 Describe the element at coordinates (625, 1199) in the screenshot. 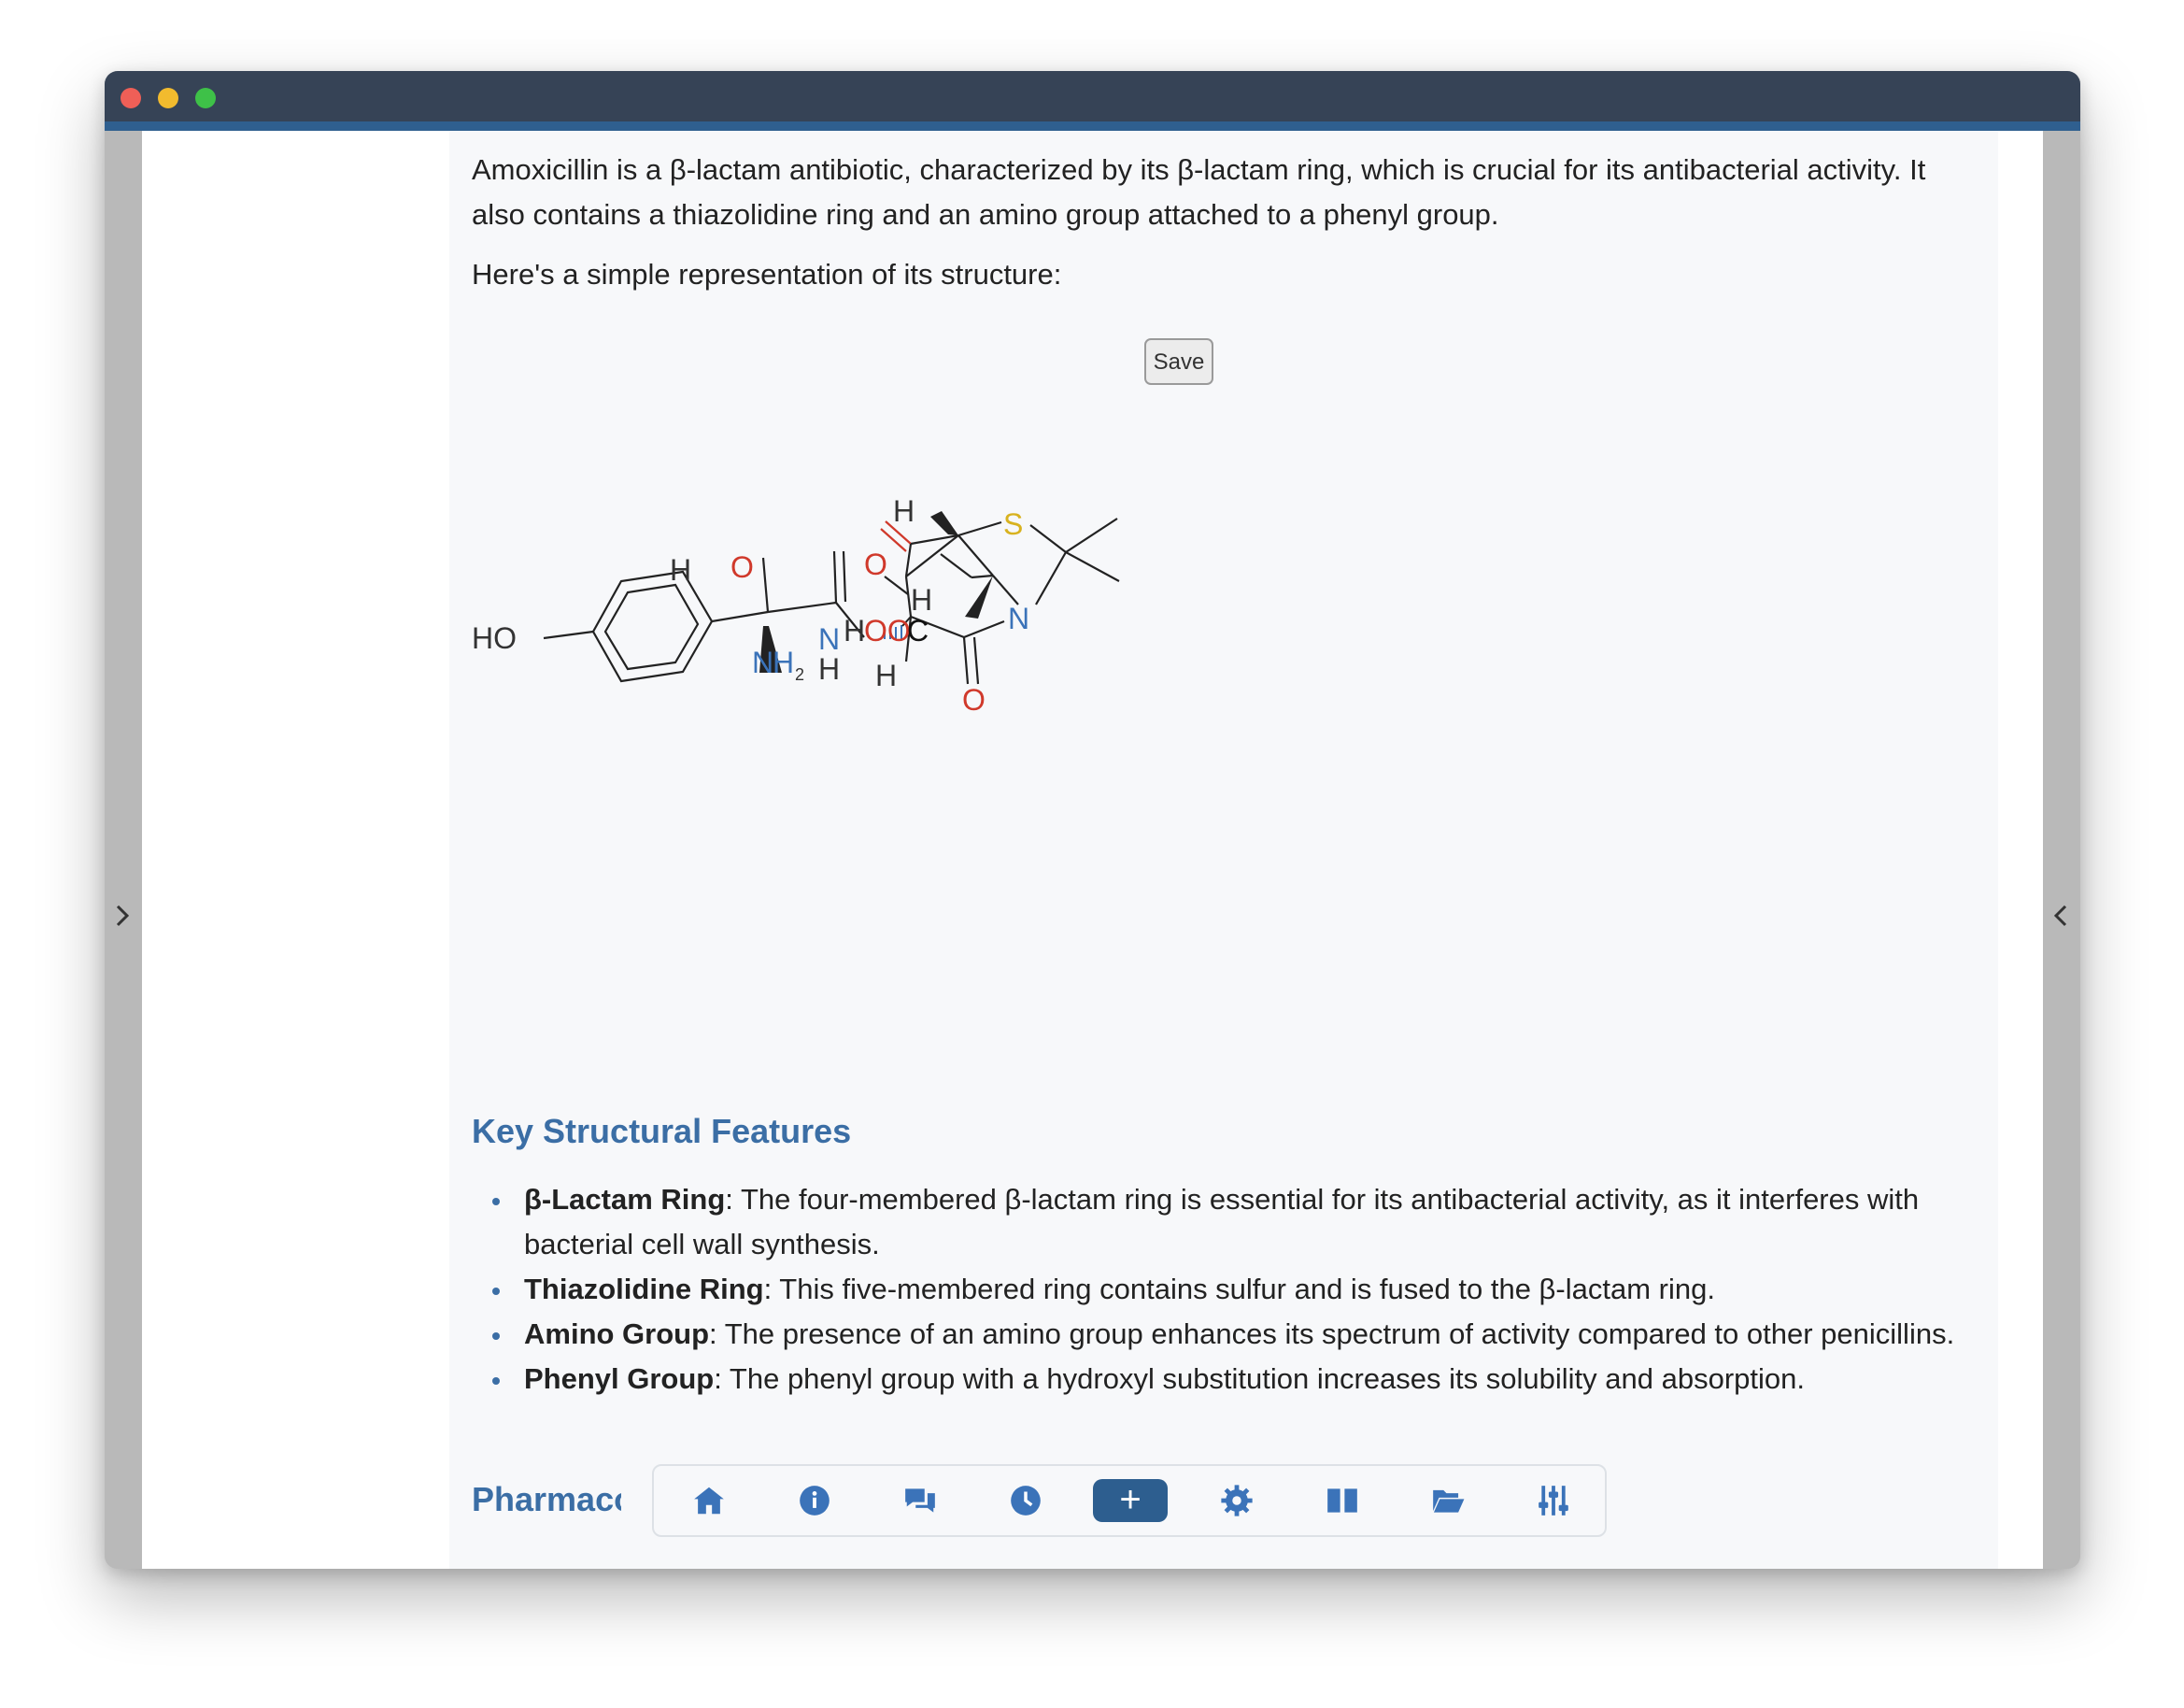

I see `feature-term: β-Lactam Ring` at that location.